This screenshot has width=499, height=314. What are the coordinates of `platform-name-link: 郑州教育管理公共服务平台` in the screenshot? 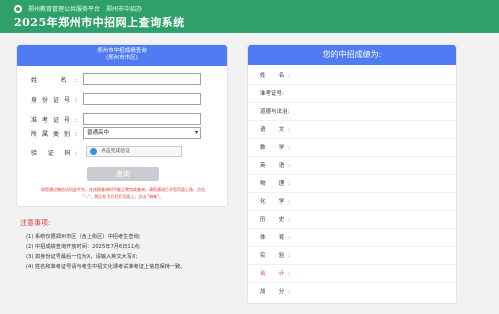 It's located at (64, 8).